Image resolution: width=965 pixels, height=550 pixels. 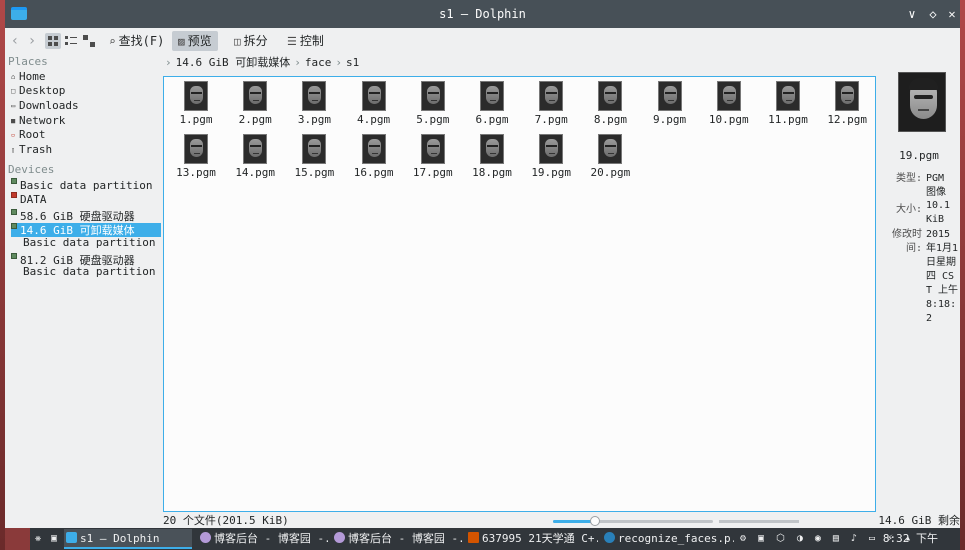 What do you see at coordinates (907, 241) in the screenshot?
I see `info-modified-label: 修改时间:` at bounding box center [907, 241].